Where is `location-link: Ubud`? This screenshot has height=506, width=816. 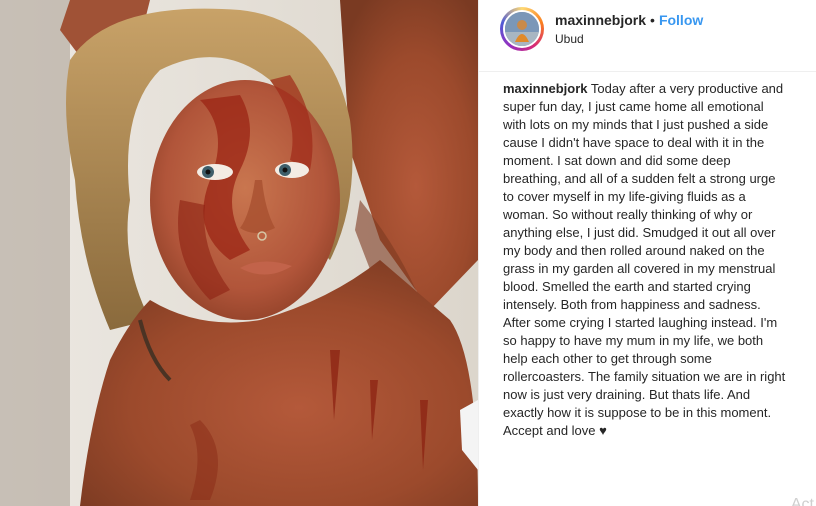
location-link: Ubud is located at coordinates (569, 39).